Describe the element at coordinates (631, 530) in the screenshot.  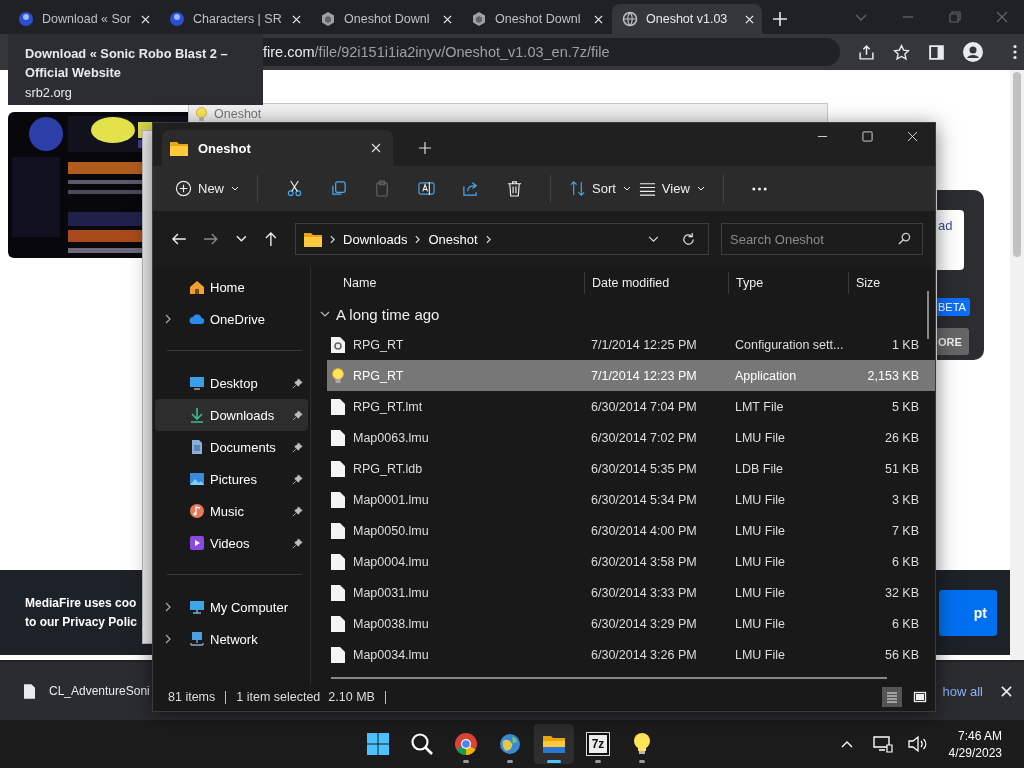
I see `file-row: Map0050.lmu 6/30/2014 4:00 PM LMU File 7 KB` at that location.